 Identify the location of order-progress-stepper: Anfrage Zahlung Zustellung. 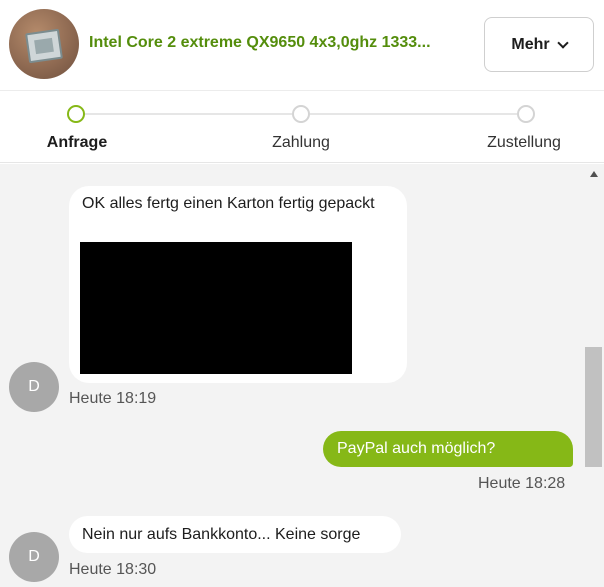
(302, 126).